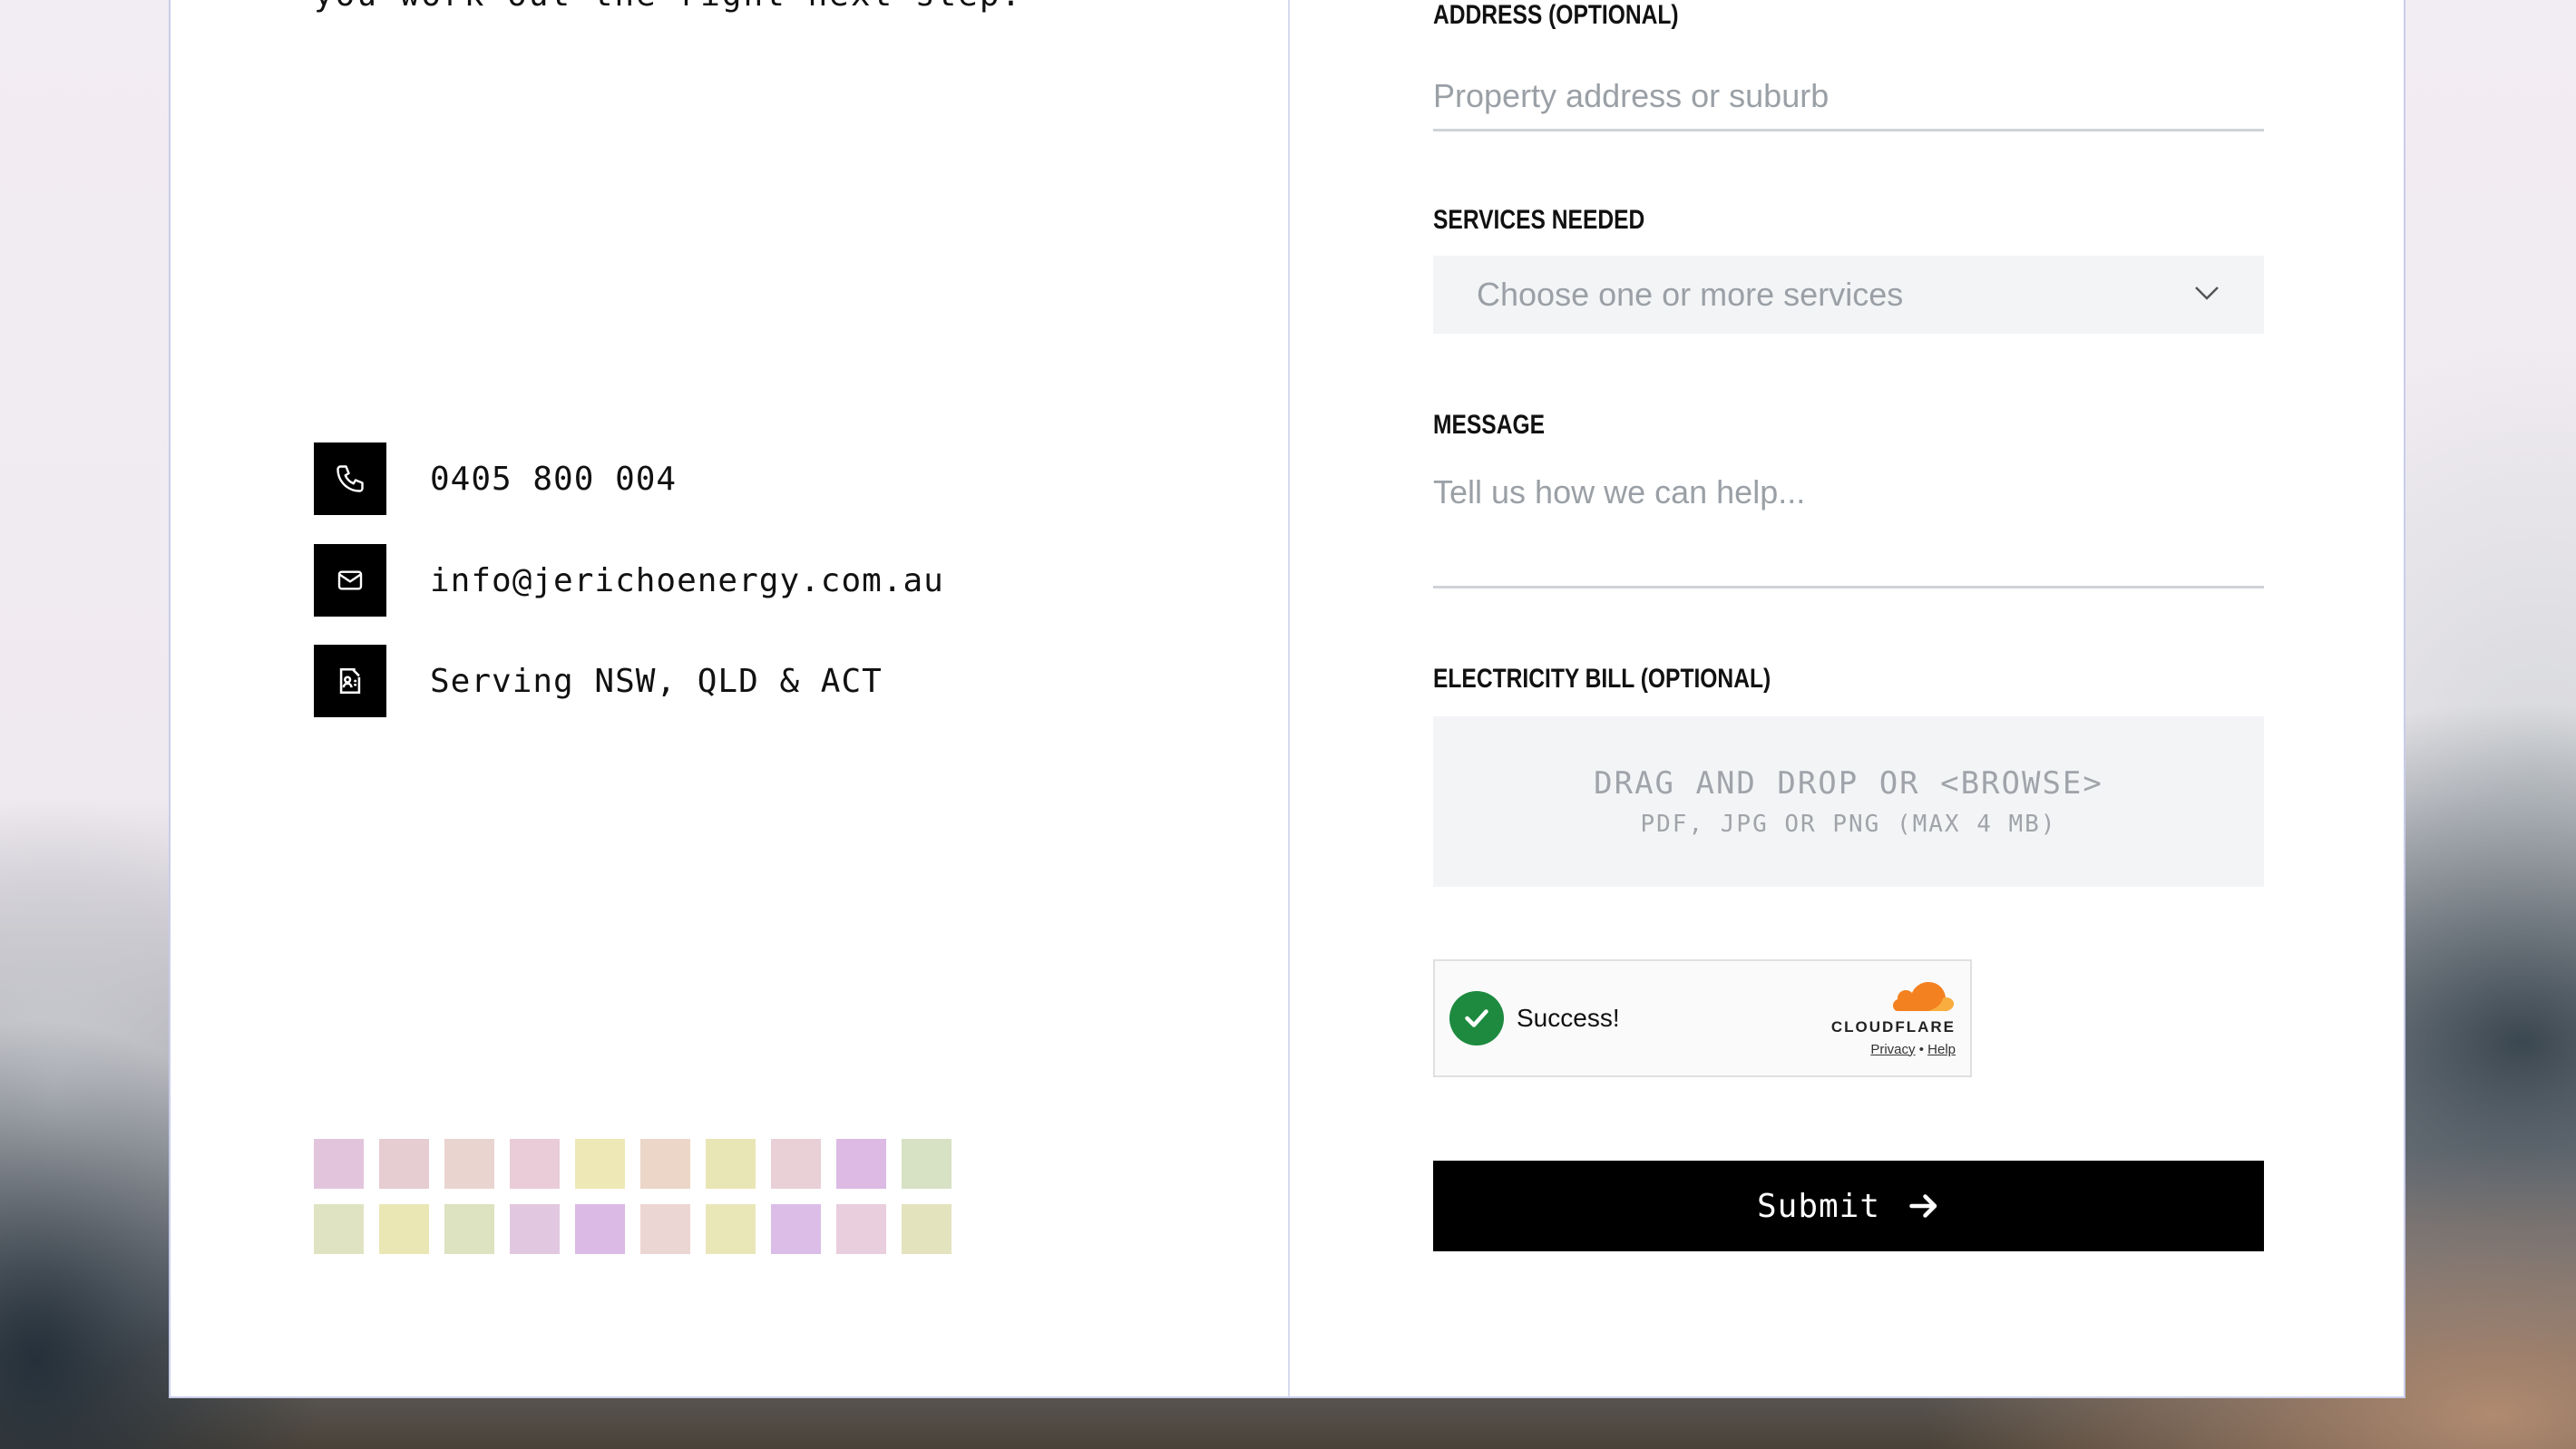  Describe the element at coordinates (350, 681) in the screenshot. I see `contact-card-icon` at that location.